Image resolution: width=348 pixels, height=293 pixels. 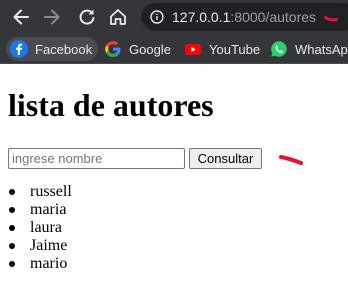 I want to click on bookmark-label: Facebook, so click(x=64, y=49).